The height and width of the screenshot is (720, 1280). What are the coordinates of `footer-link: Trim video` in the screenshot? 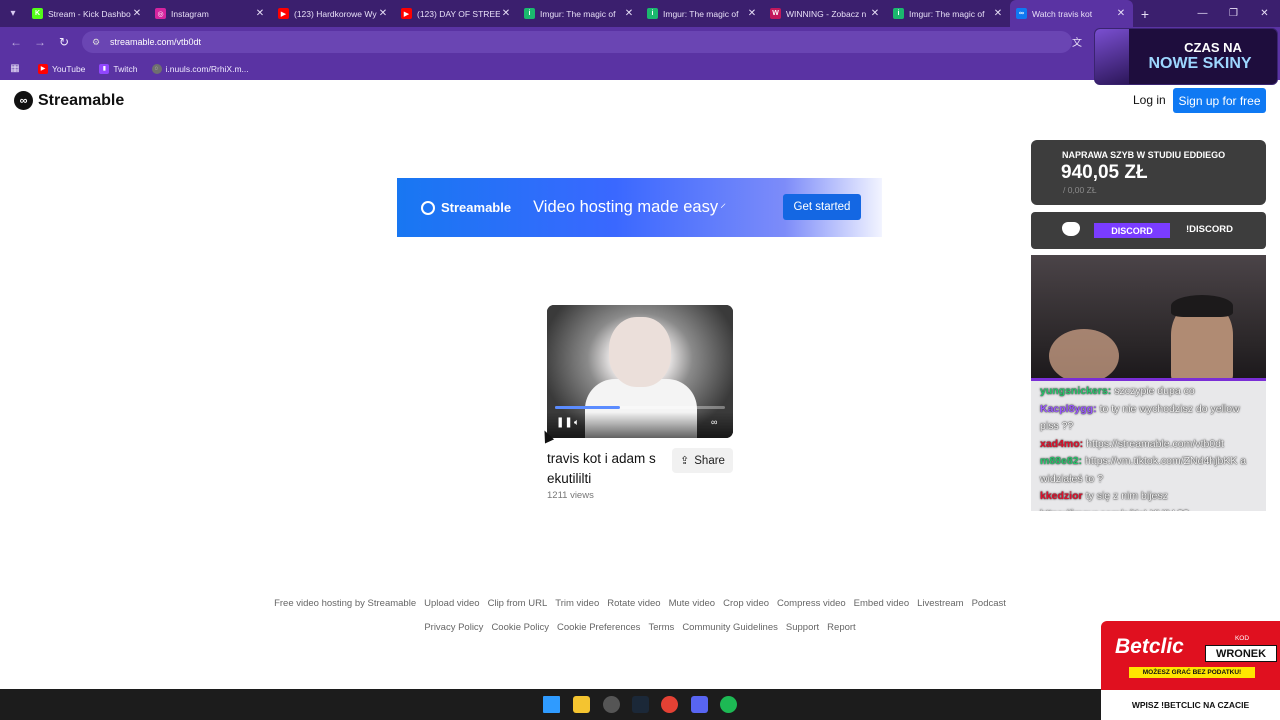 It's located at (577, 603).